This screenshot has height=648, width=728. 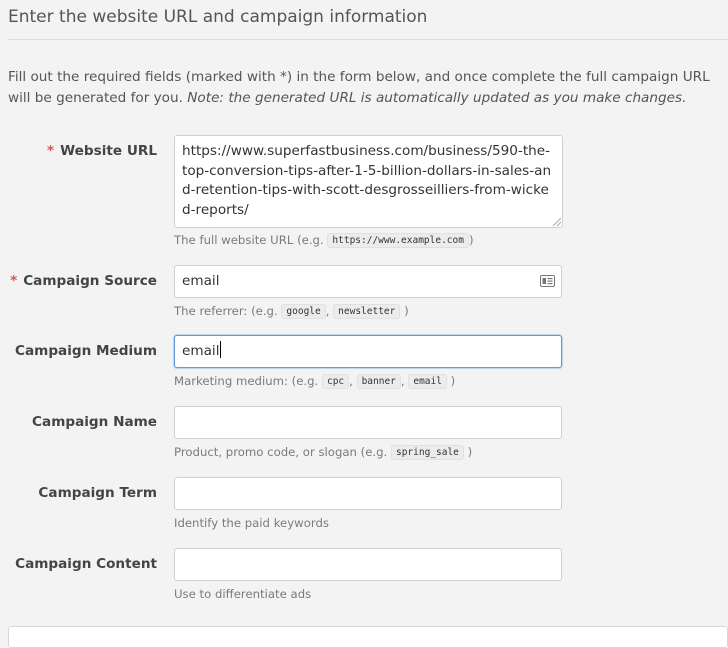 I want to click on campaign-source-help-prefix: The referrer: (e.g., so click(x=228, y=311).